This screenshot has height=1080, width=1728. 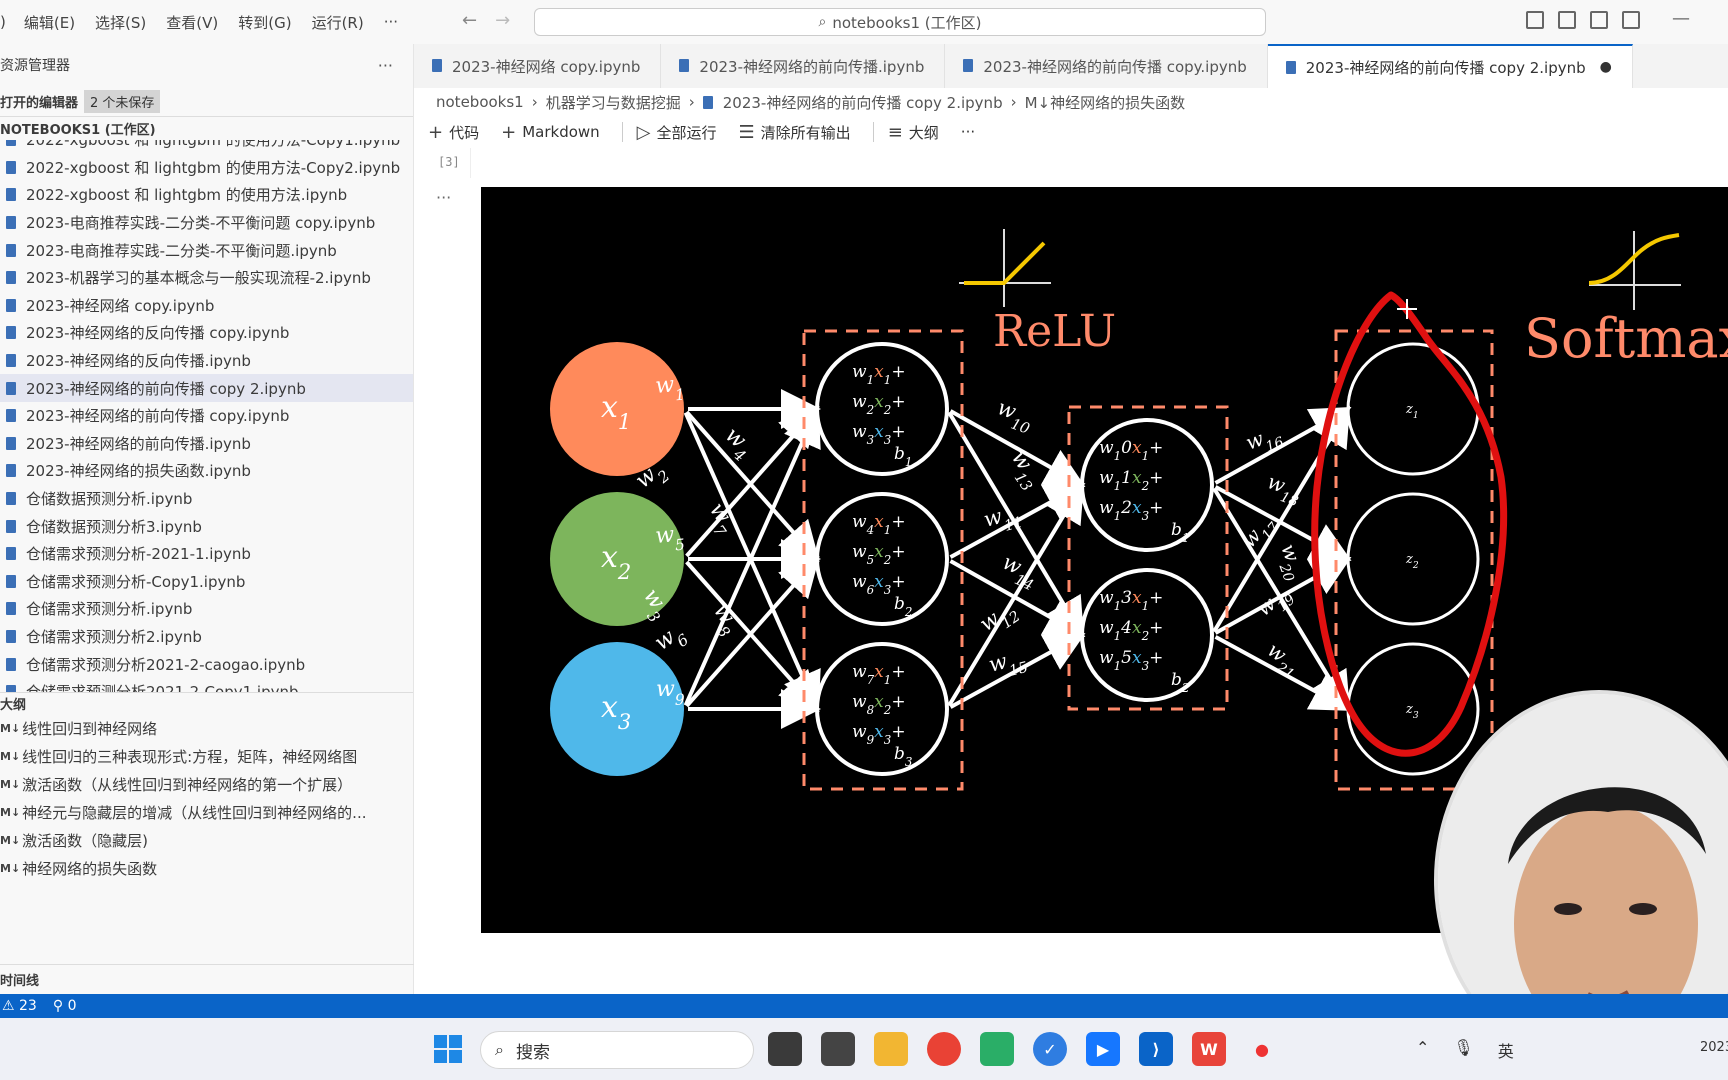 What do you see at coordinates (1103, 1049) in the screenshot?
I see `feishu-app-icon: ▶` at bounding box center [1103, 1049].